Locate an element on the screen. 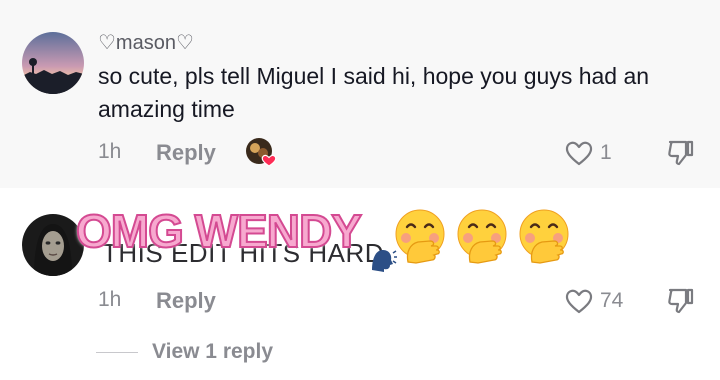 The width and height of the screenshot is (720, 380). view-replies-label: View 1 reply is located at coordinates (213, 351).